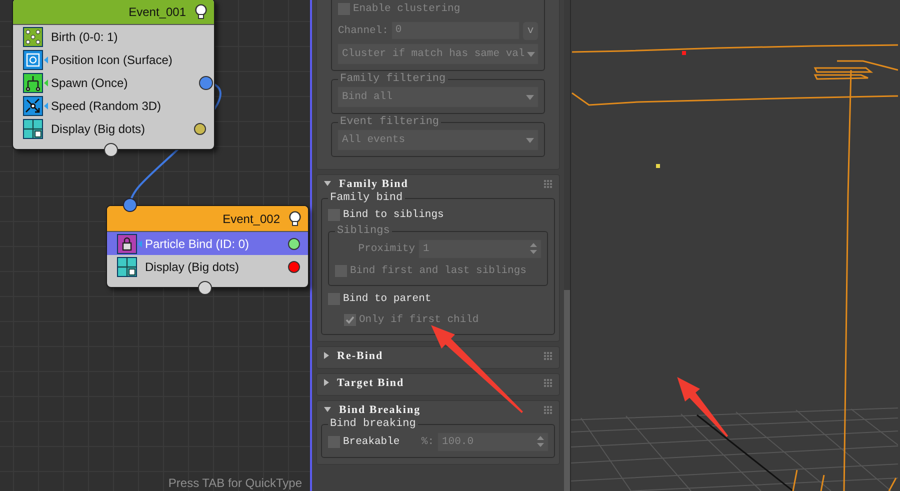 This screenshot has width=900, height=491. I want to click on checkbox: Breakable, so click(364, 441).